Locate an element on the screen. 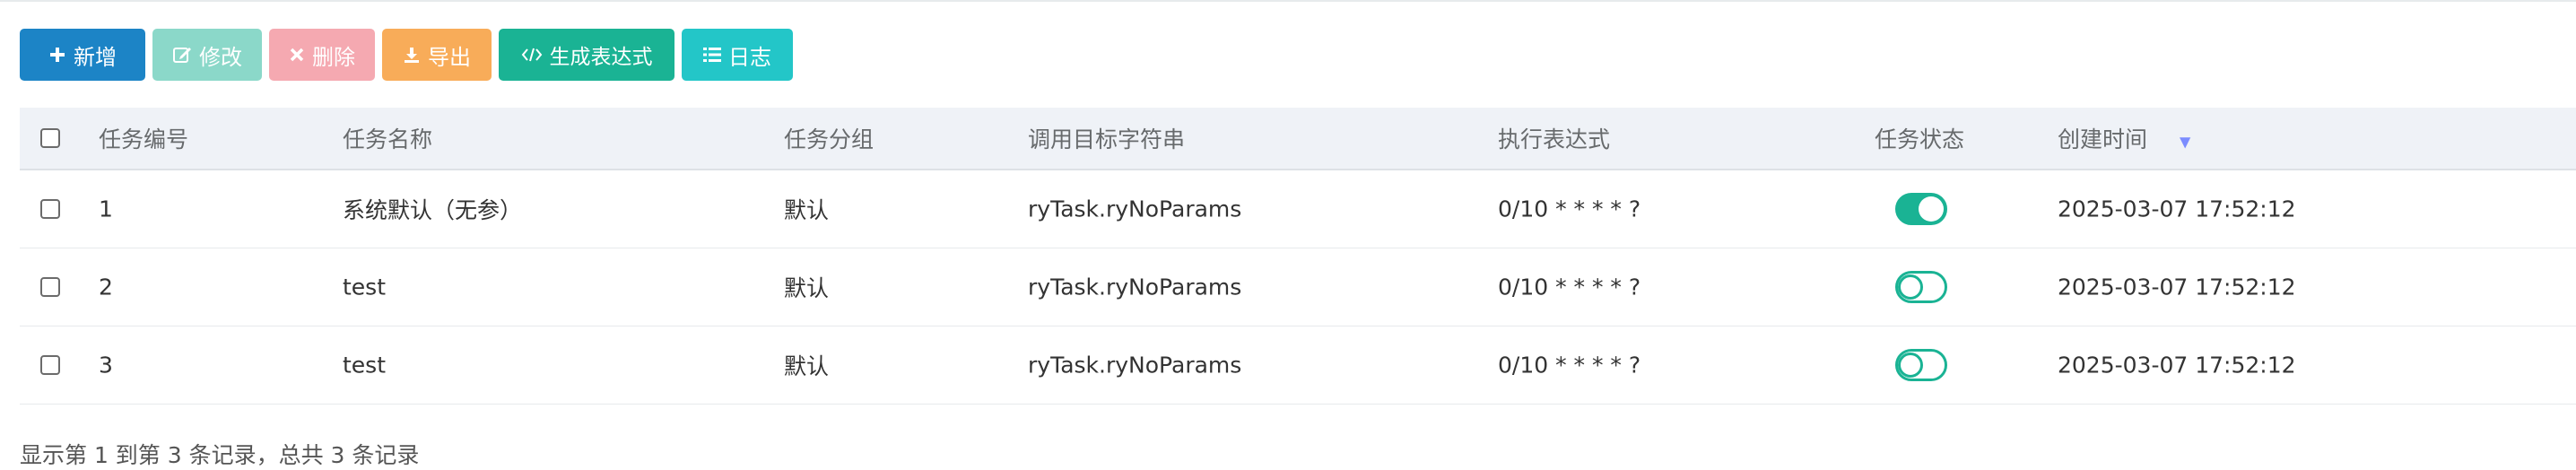  generate-expression-button: 生成表达式 is located at coordinates (586, 55).